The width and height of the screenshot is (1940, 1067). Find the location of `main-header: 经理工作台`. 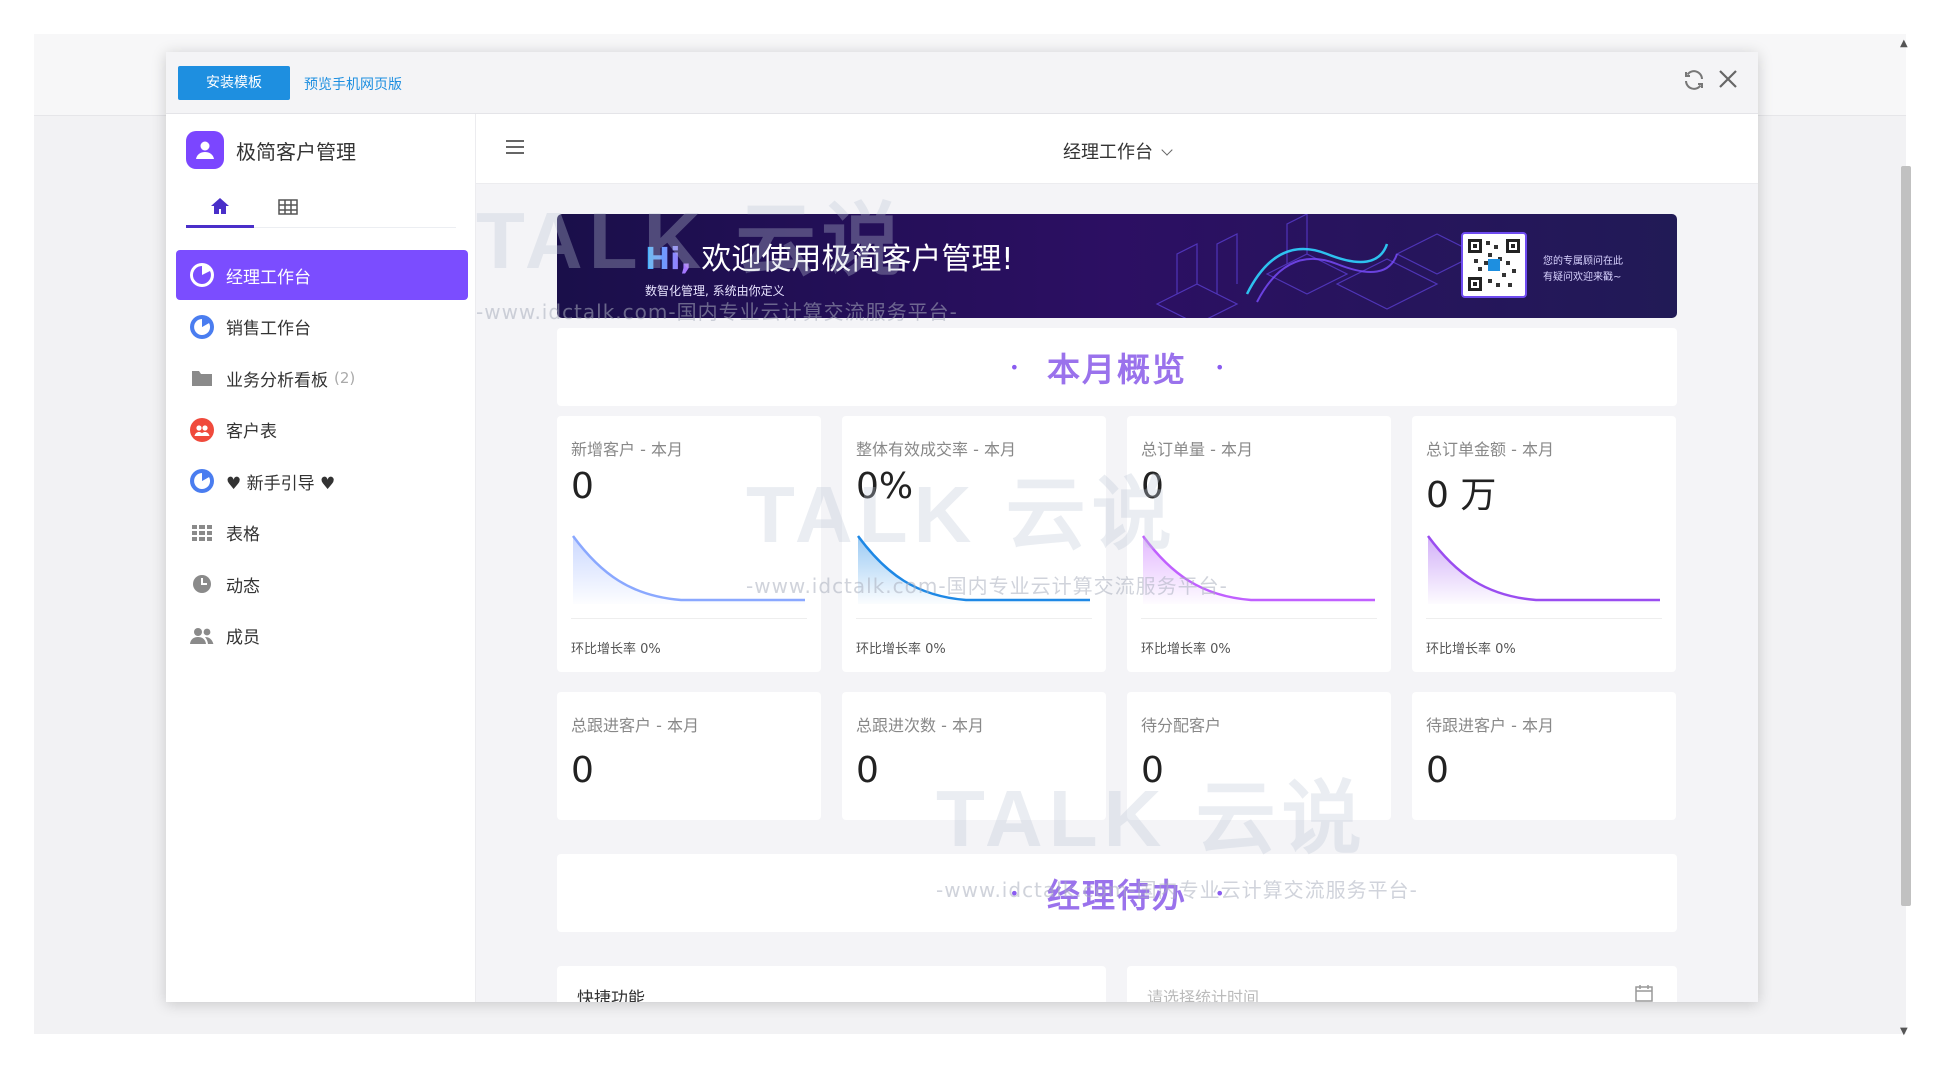

main-header: 经理工作台 is located at coordinates (1117, 149).